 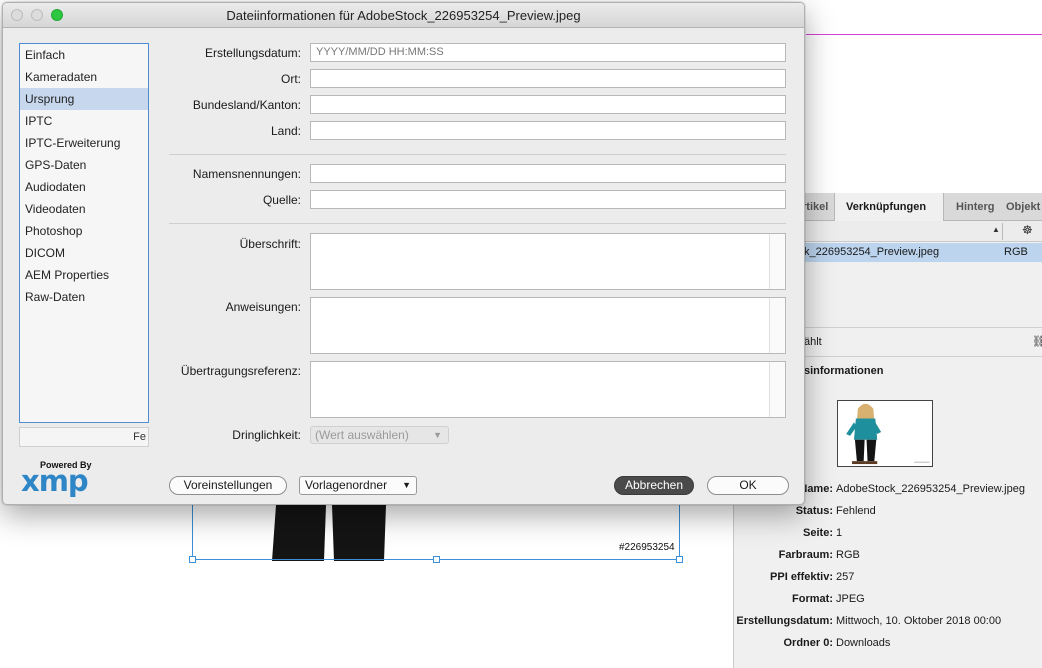 I want to click on frame-id-label: #226953254, so click(x=647, y=547).